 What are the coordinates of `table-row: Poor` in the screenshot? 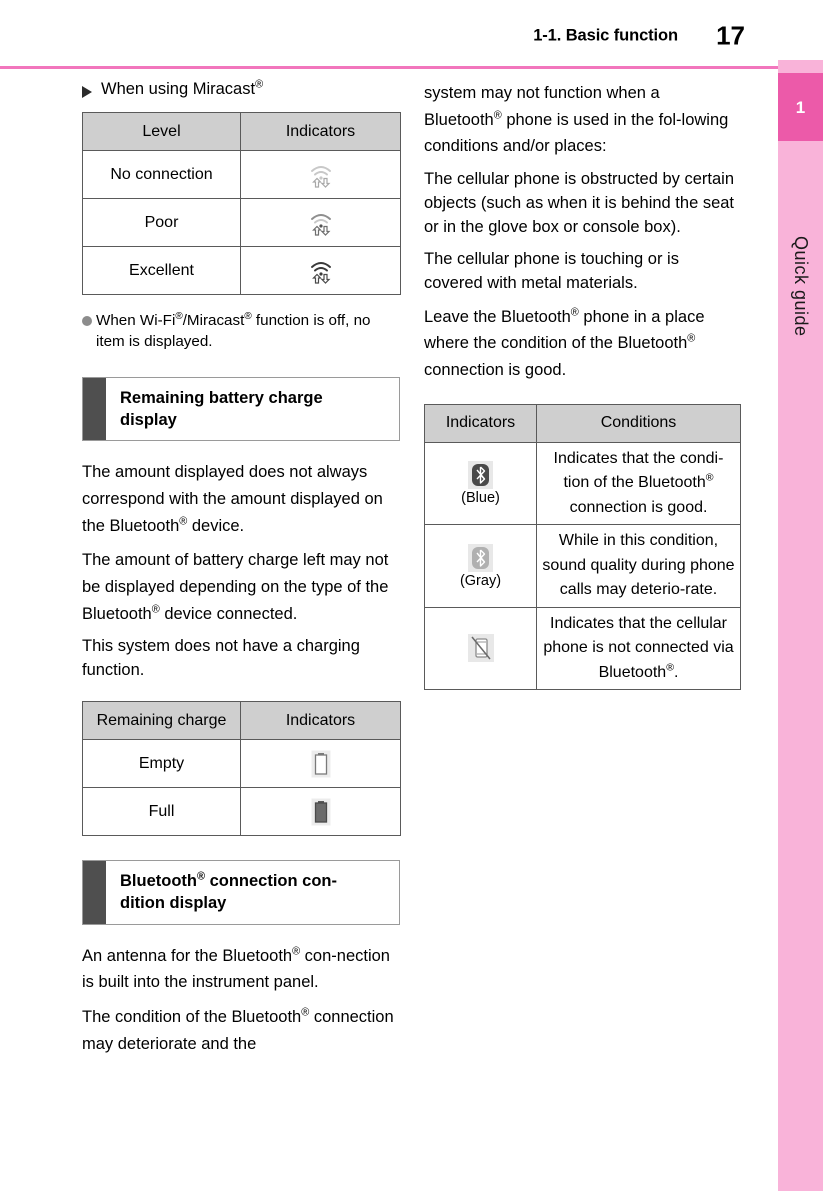 It's located at (241, 222).